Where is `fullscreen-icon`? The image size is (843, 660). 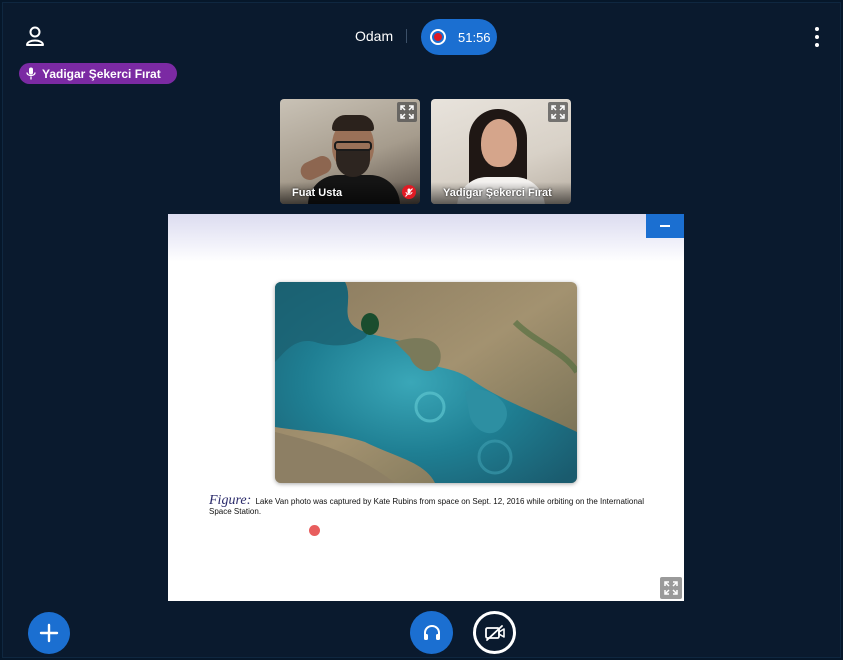
fullscreen-icon is located at coordinates (671, 588).